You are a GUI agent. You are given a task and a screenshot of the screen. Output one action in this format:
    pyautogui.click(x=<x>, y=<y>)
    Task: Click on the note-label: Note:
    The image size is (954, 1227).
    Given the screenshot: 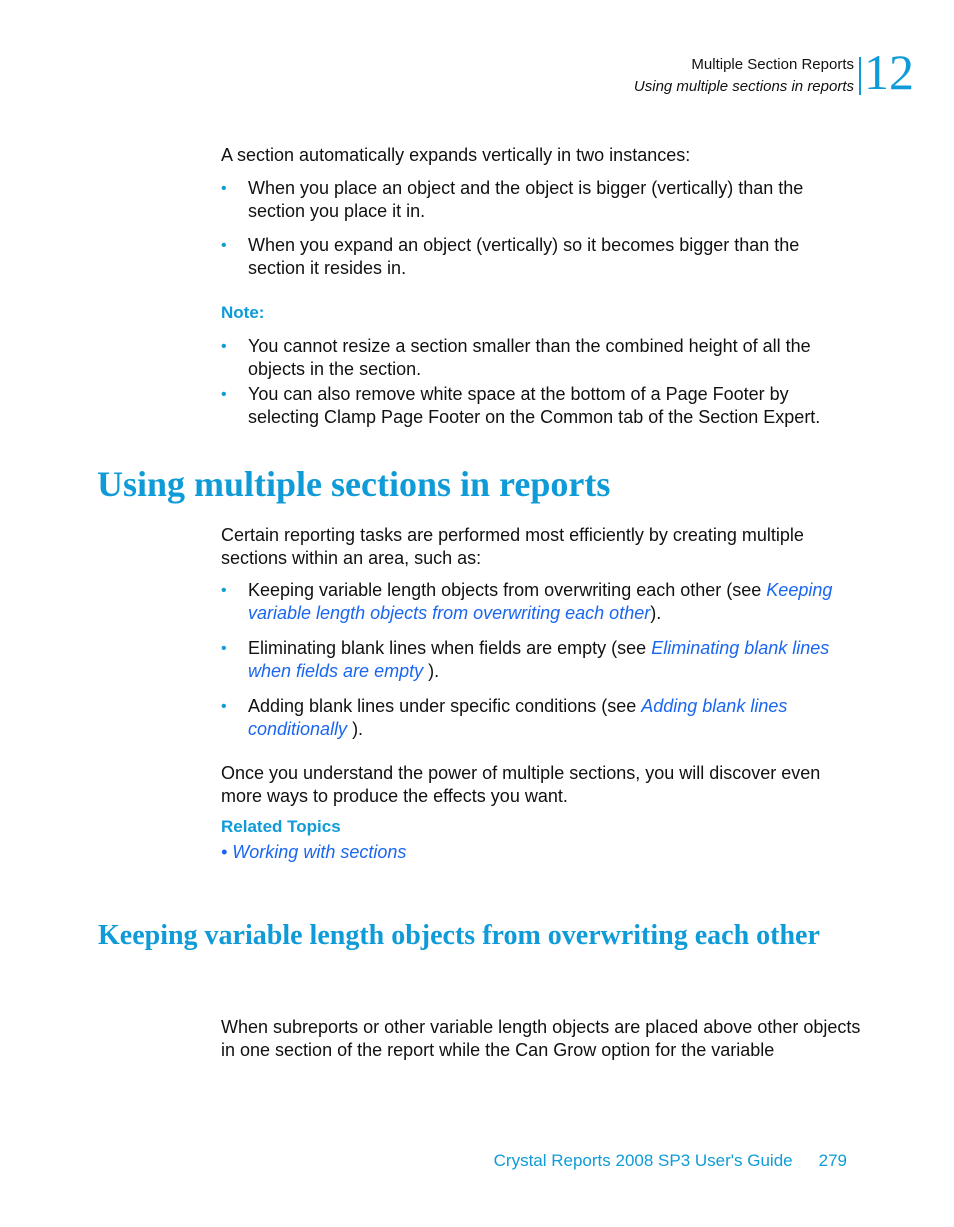 What is the action you would take?
    pyautogui.click(x=243, y=312)
    